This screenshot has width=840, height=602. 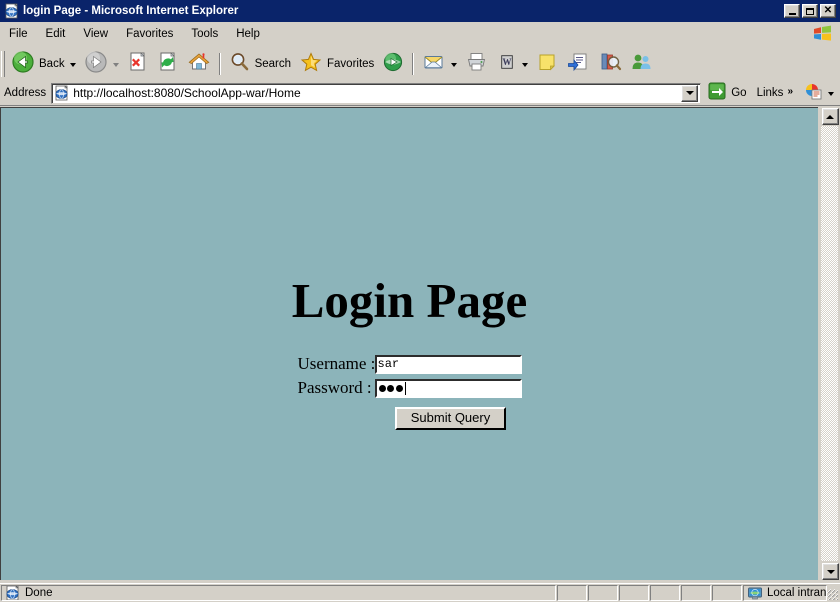 What do you see at coordinates (25, 93) in the screenshot?
I see `address-label: Address` at bounding box center [25, 93].